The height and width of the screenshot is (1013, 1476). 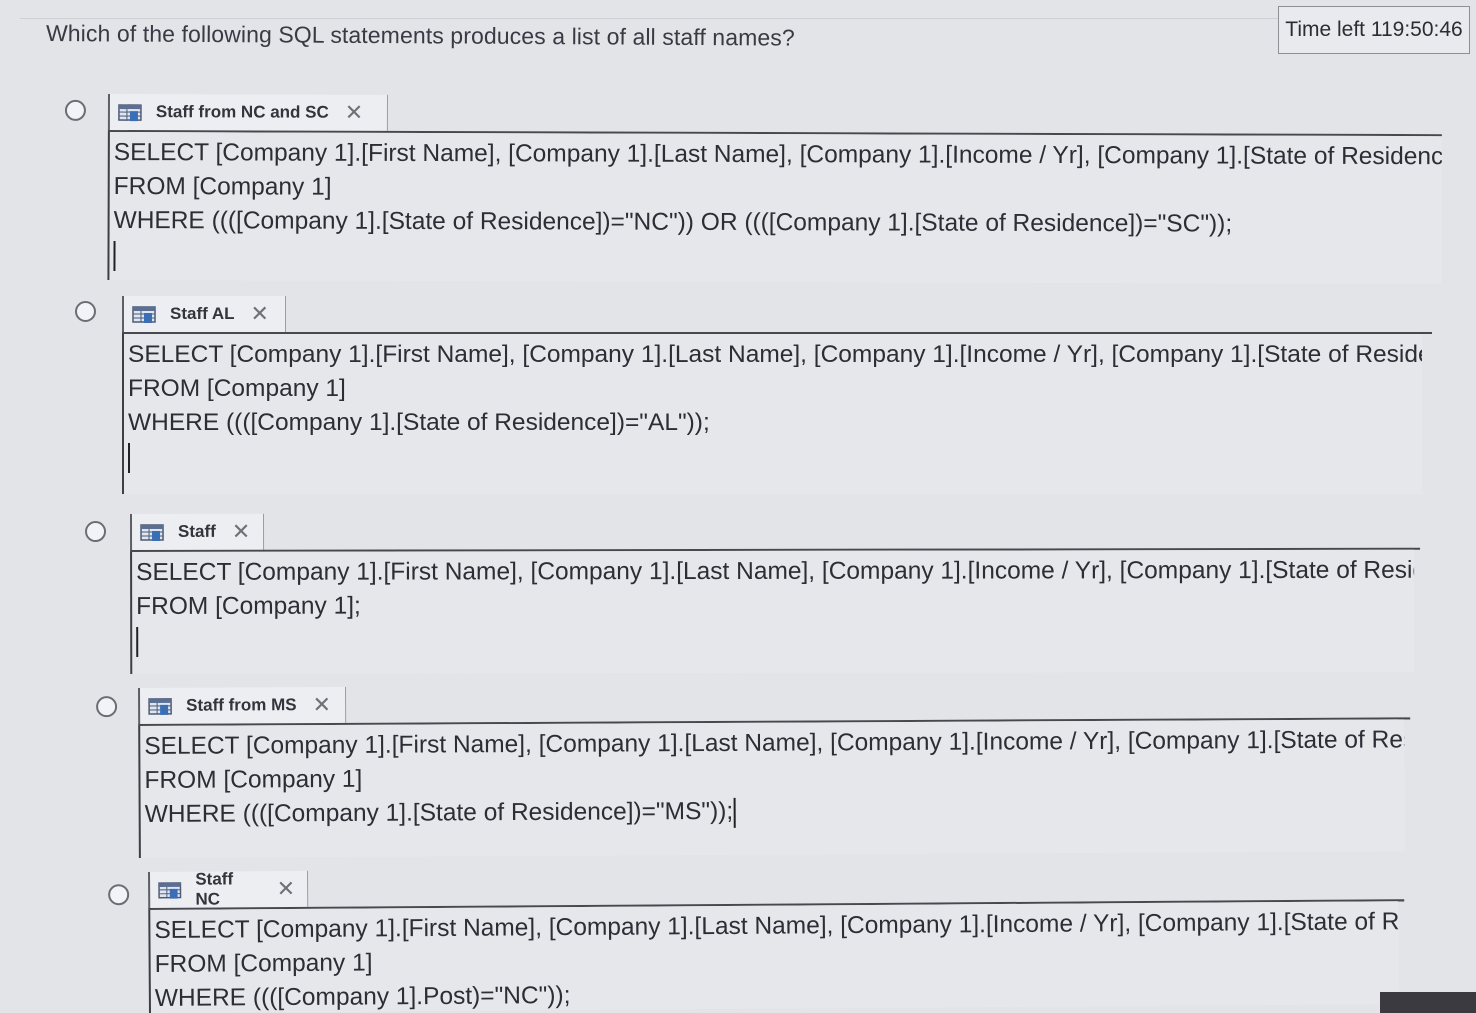 What do you see at coordinates (1374, 30) in the screenshot?
I see `time-left-indicator: Time left 119:50:46` at bounding box center [1374, 30].